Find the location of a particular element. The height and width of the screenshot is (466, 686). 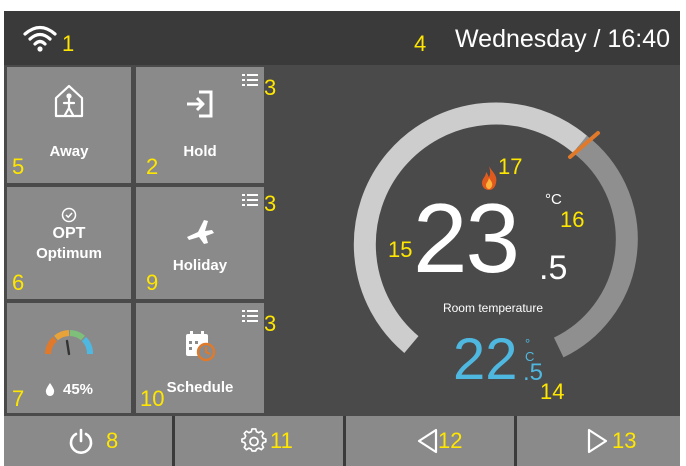

optimum-label: Optimum is located at coordinates (69, 253).